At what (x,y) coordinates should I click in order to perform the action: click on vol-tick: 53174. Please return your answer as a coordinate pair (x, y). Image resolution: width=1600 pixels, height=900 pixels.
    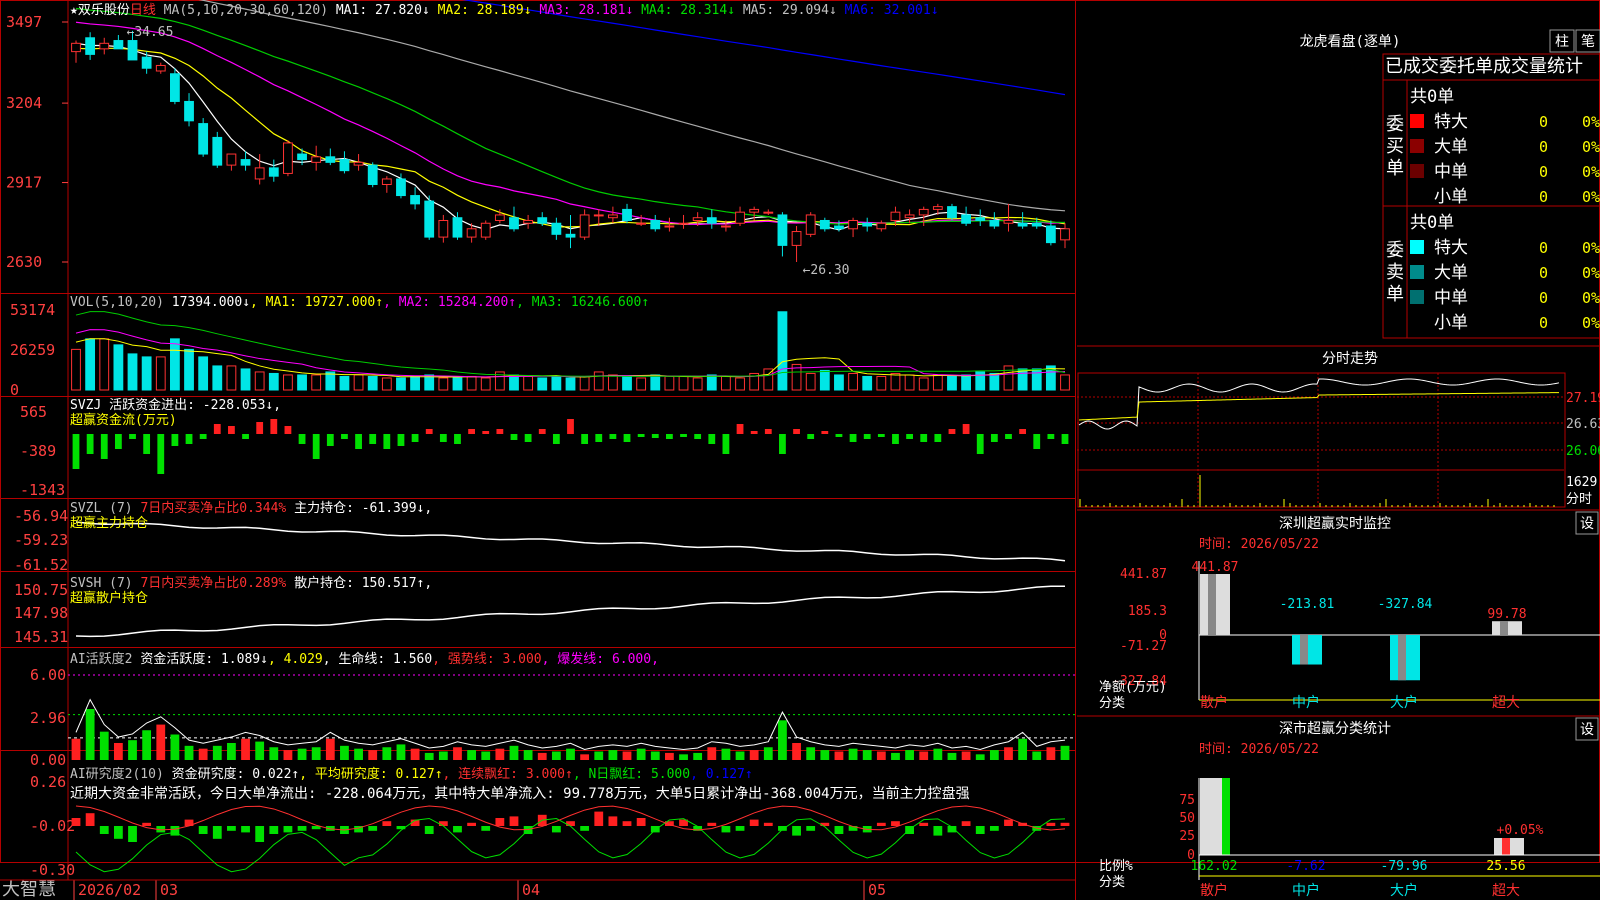
    Looking at the image, I should click on (32, 310).